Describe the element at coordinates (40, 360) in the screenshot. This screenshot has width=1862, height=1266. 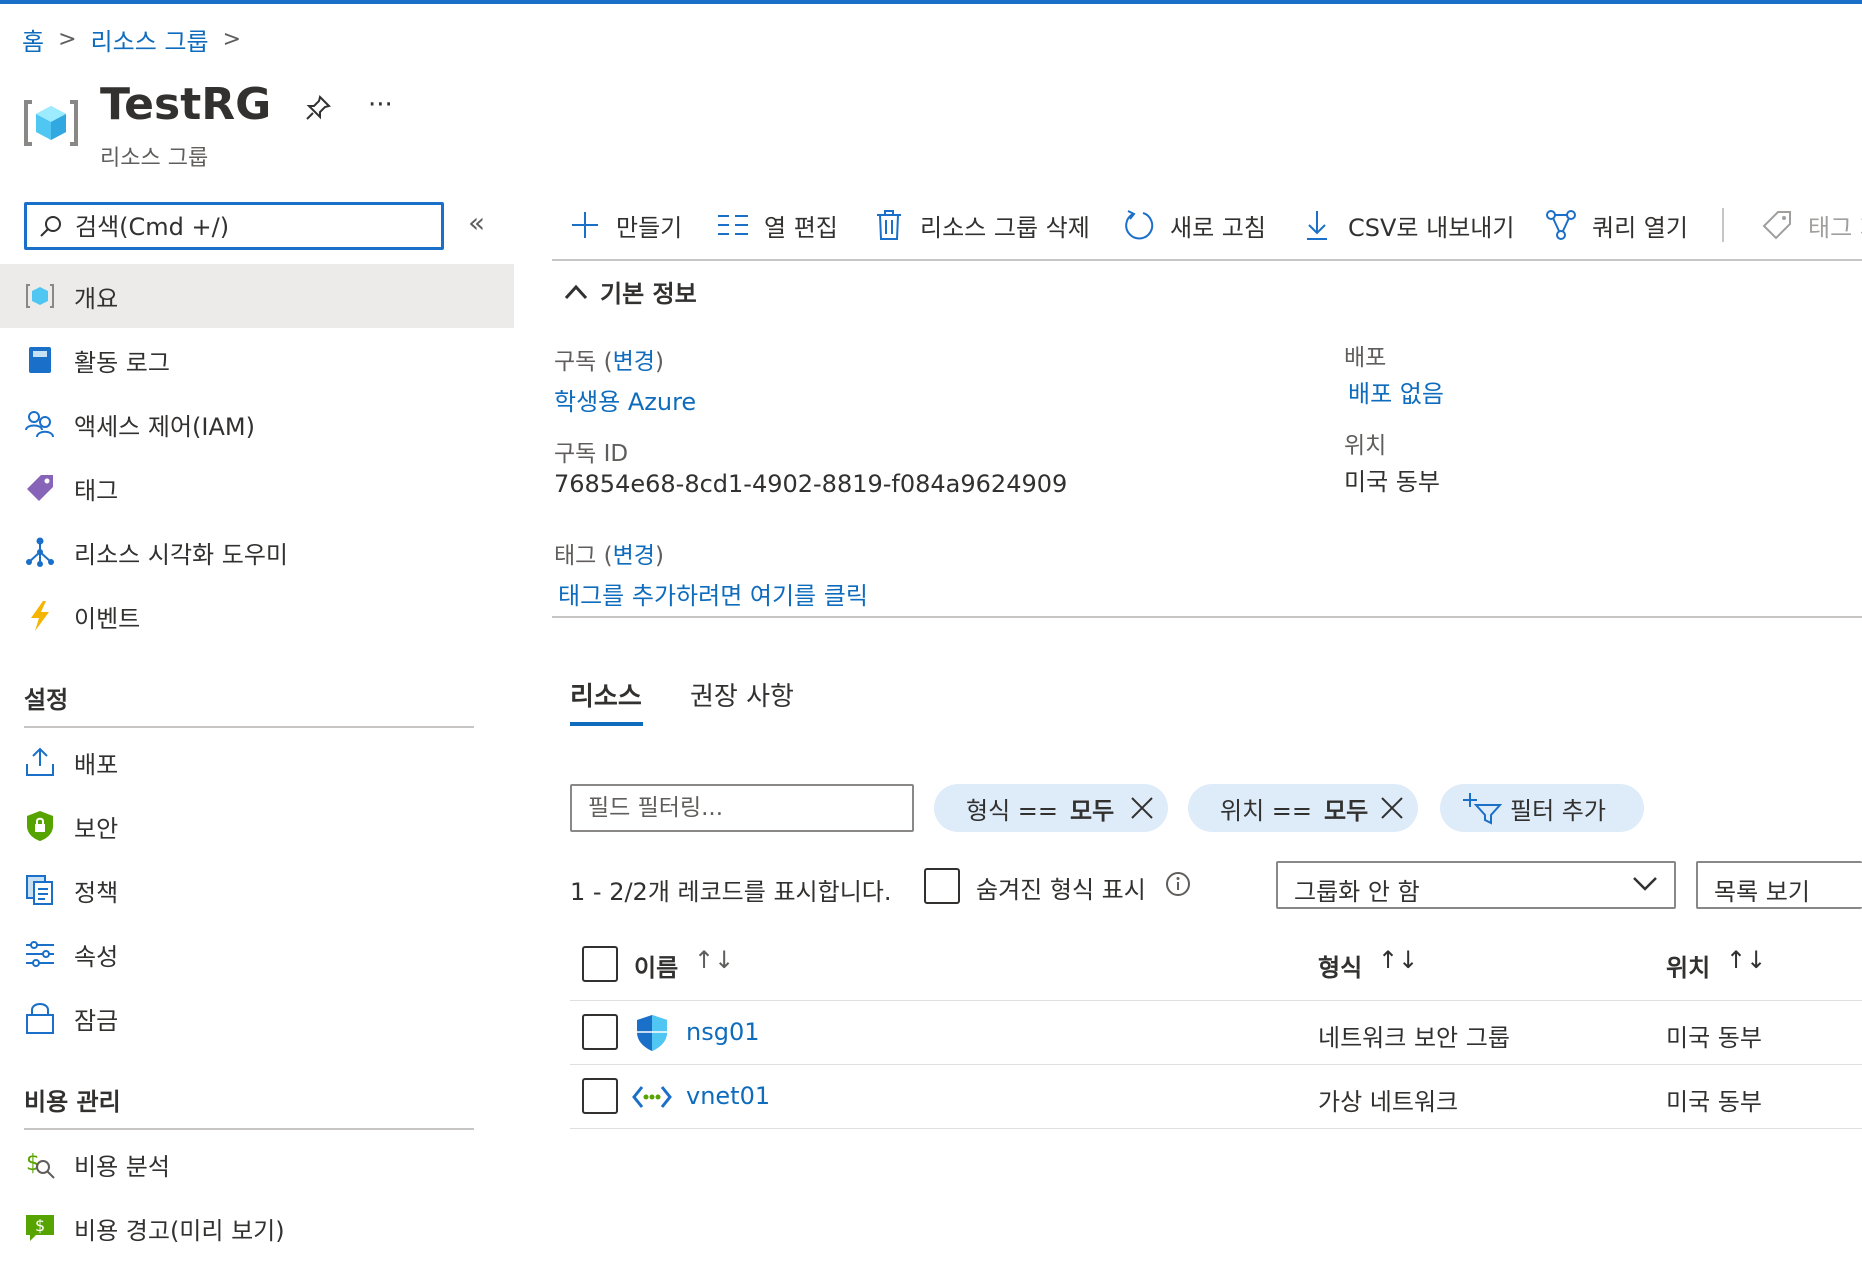
I see `activity-log-icon` at that location.